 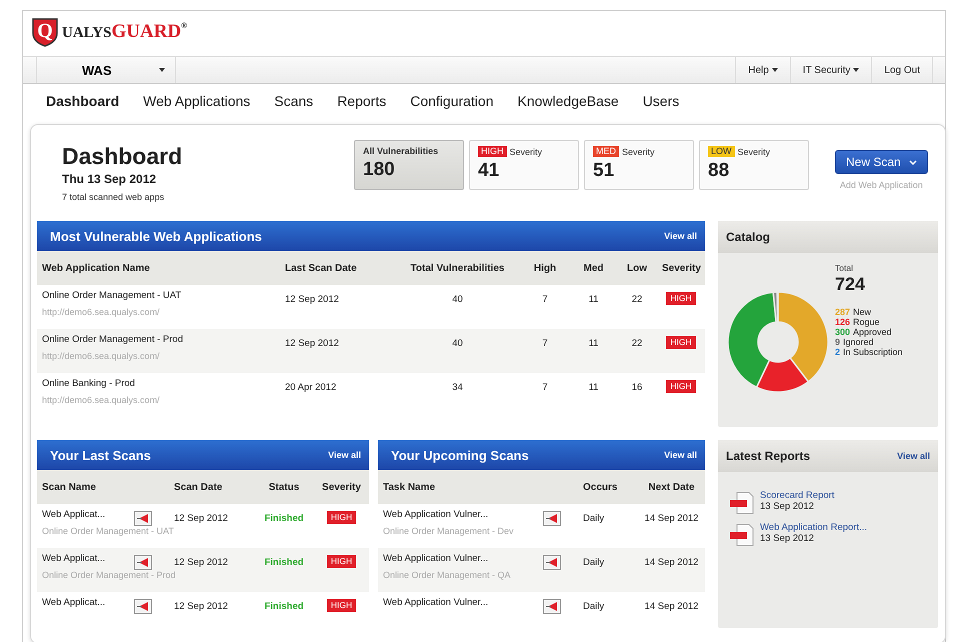 I want to click on legend-count: 126, so click(x=842, y=322).